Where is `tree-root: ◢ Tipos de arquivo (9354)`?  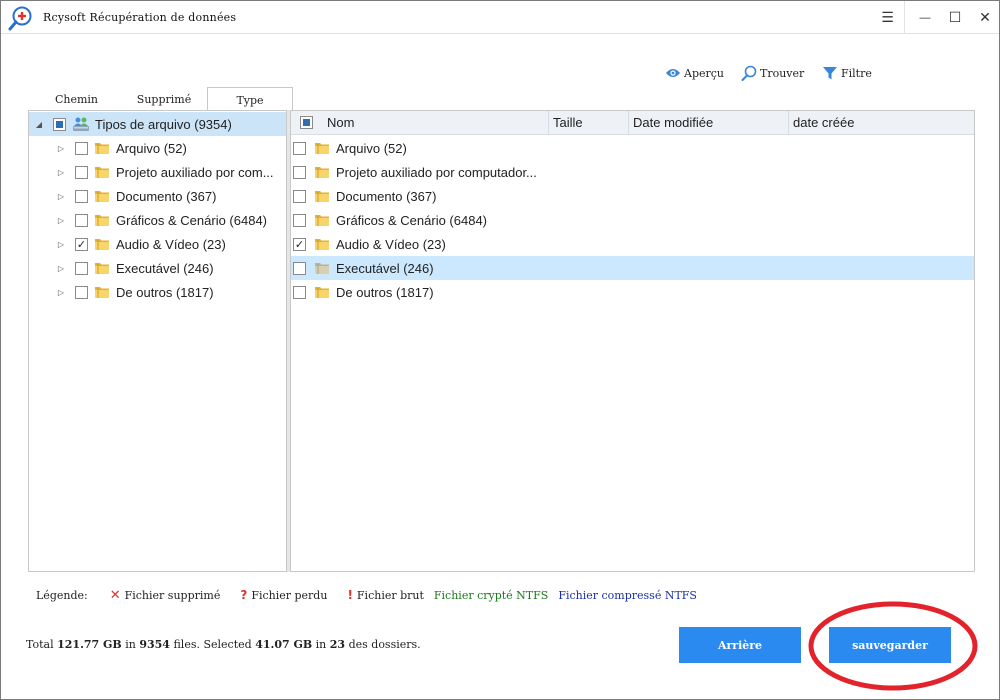 tree-root: ◢ Tipos de arquivo (9354) is located at coordinates (157, 124).